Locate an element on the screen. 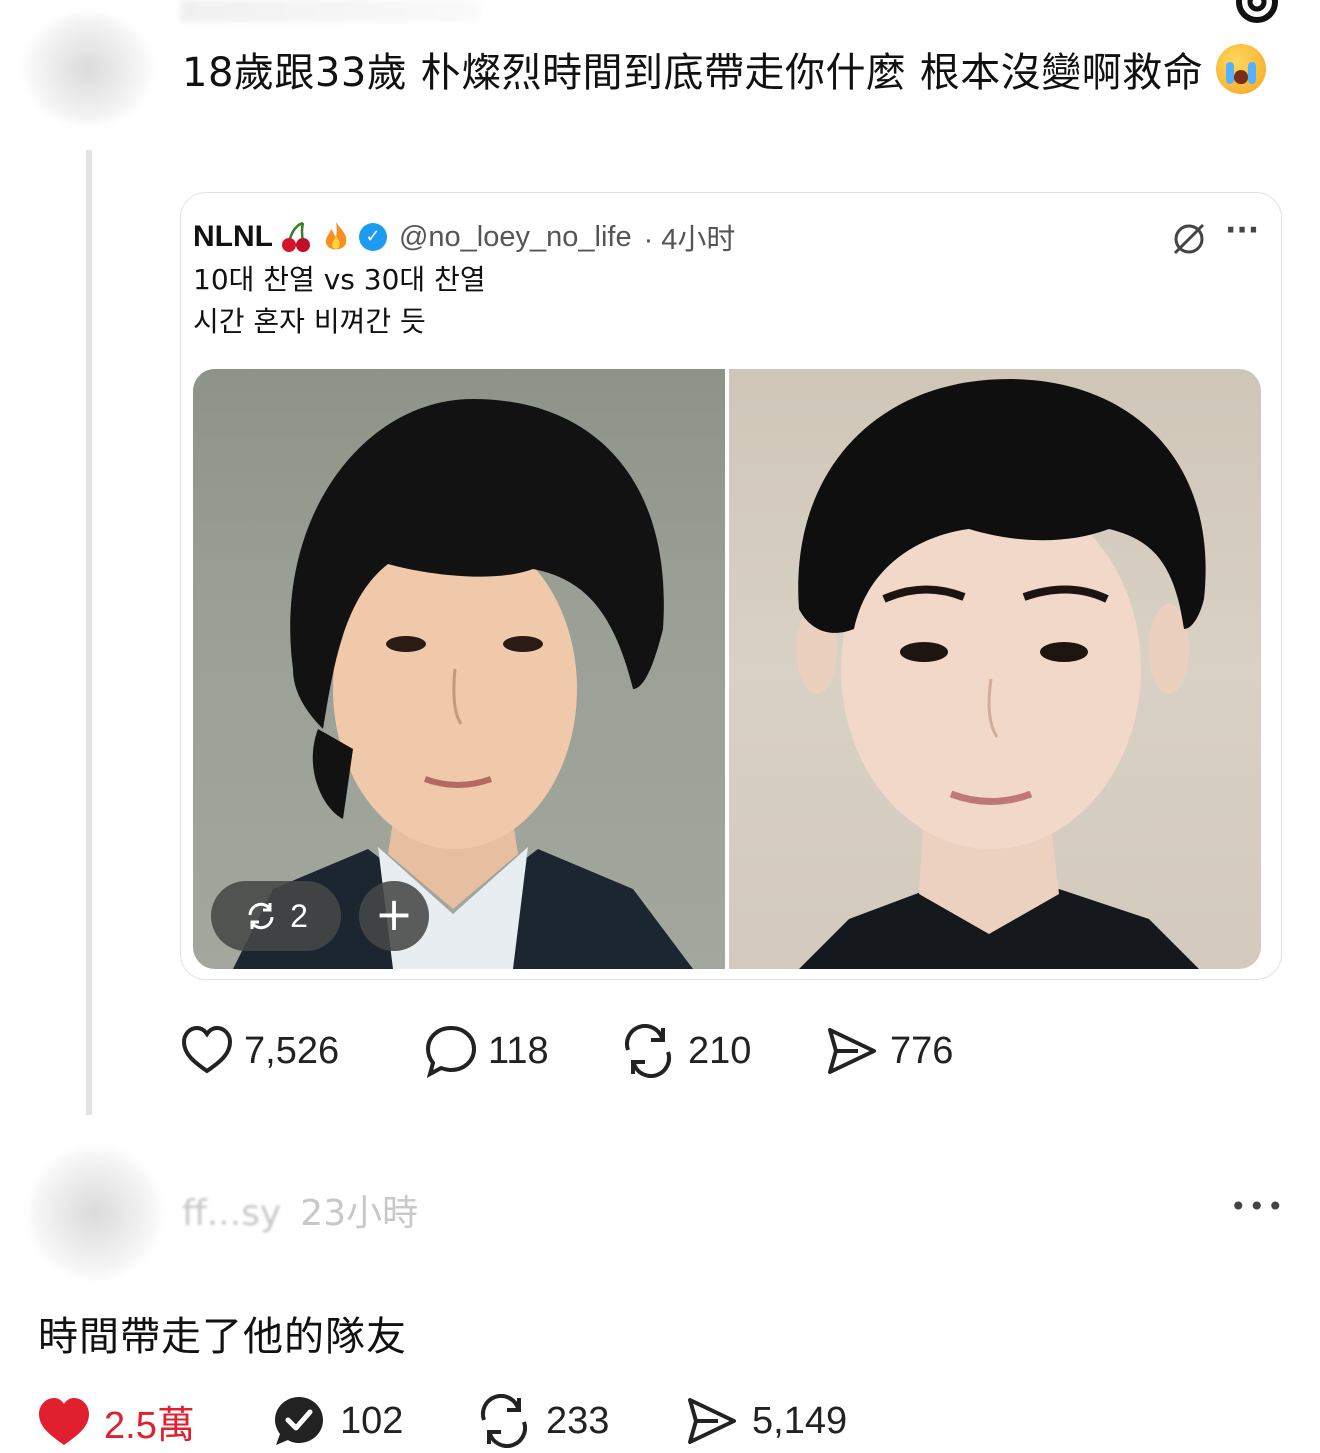 The width and height of the screenshot is (1320, 1453). tweet-more-icon: ··· is located at coordinates (1242, 230).